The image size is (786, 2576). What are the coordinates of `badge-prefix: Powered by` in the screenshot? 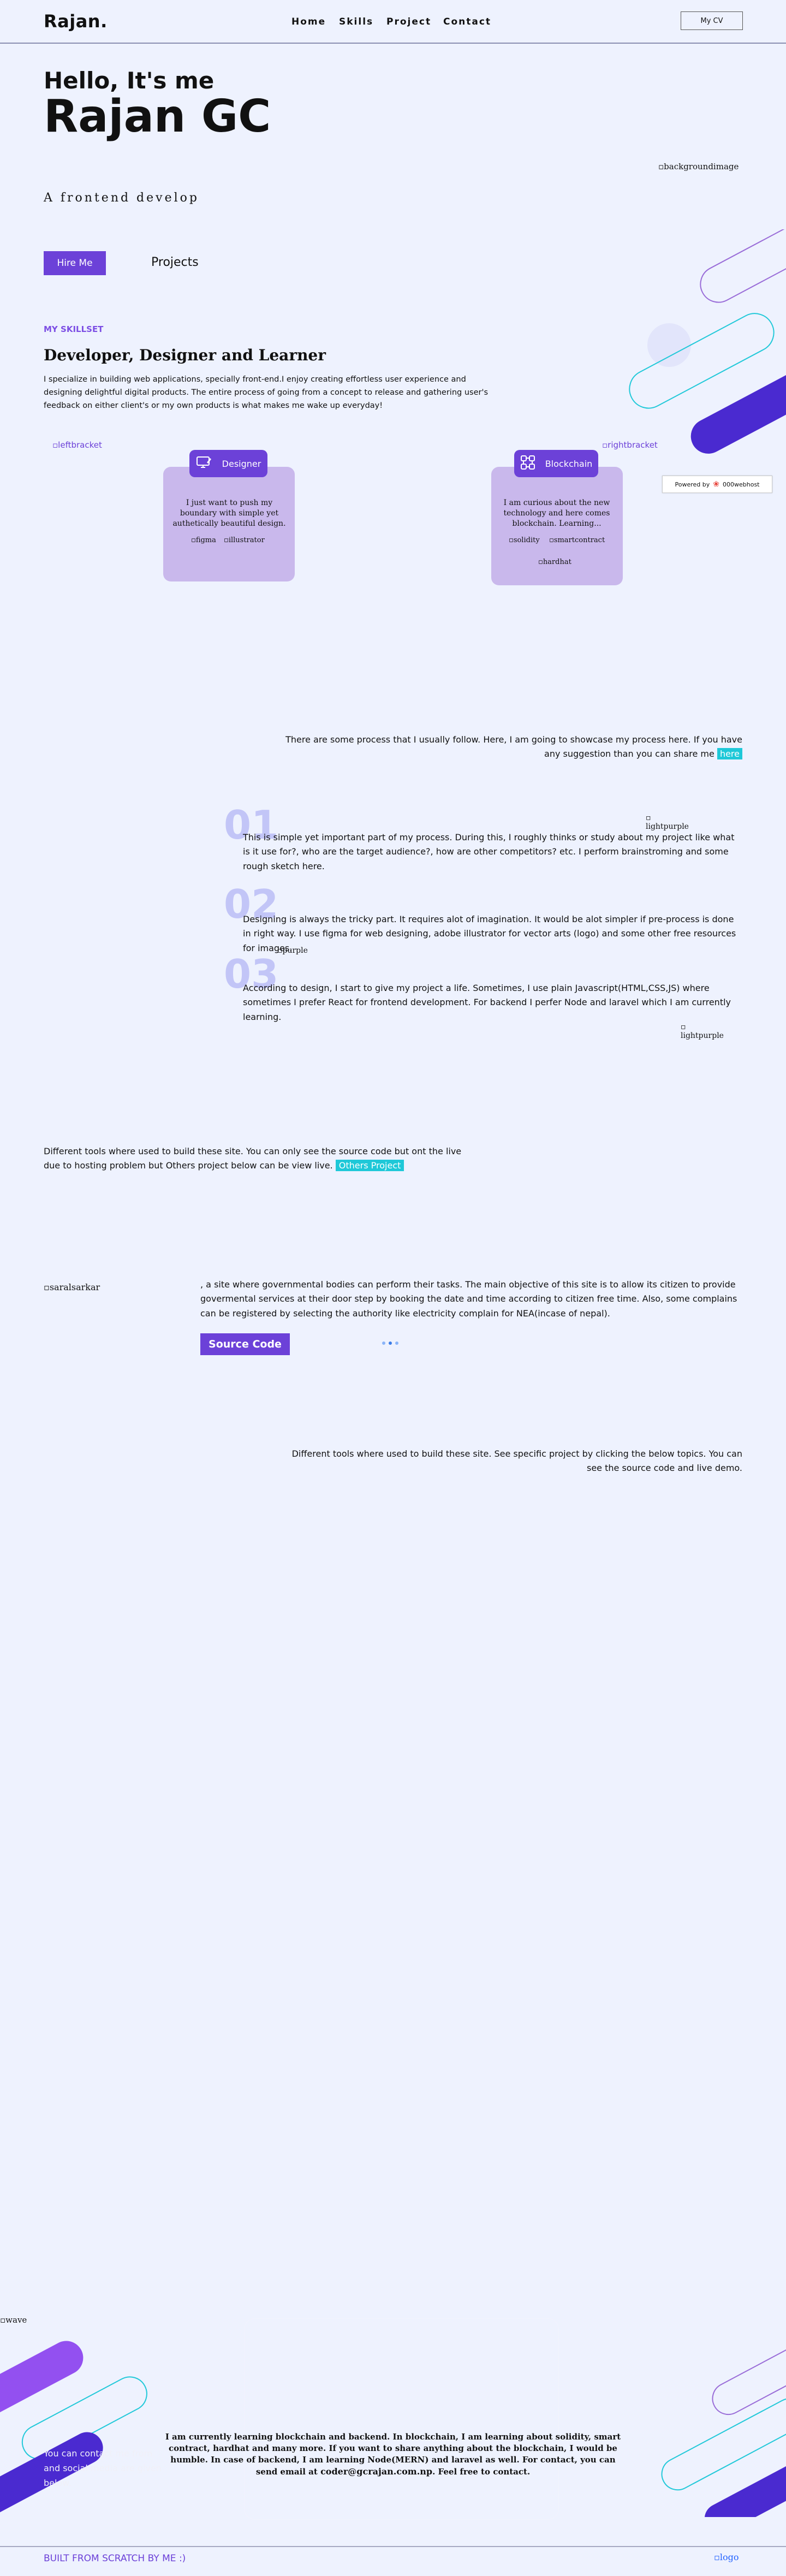 It's located at (692, 484).